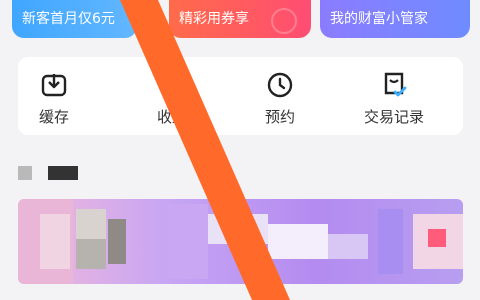 The height and width of the screenshot is (300, 480). I want to click on action-cache: 缓存, so click(54, 99).